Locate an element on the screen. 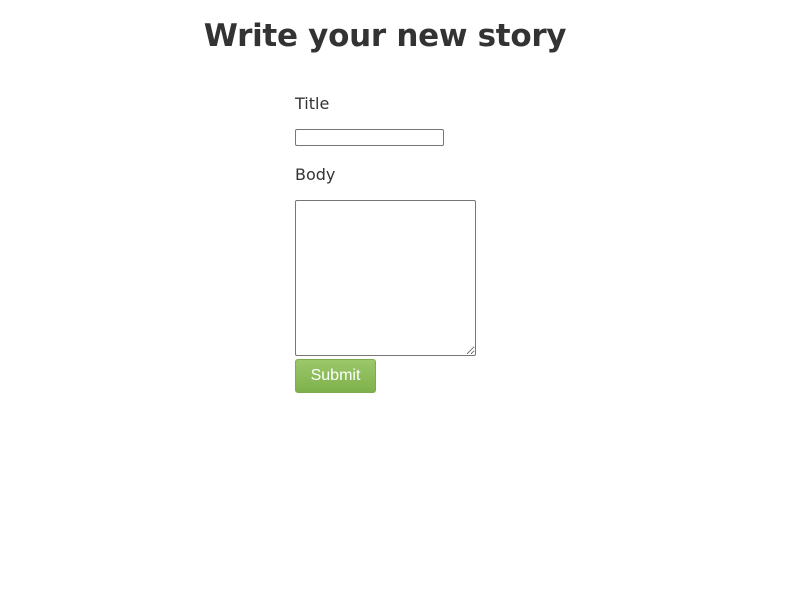 This screenshot has width=801, height=600. body-label: Body is located at coordinates (315, 174).